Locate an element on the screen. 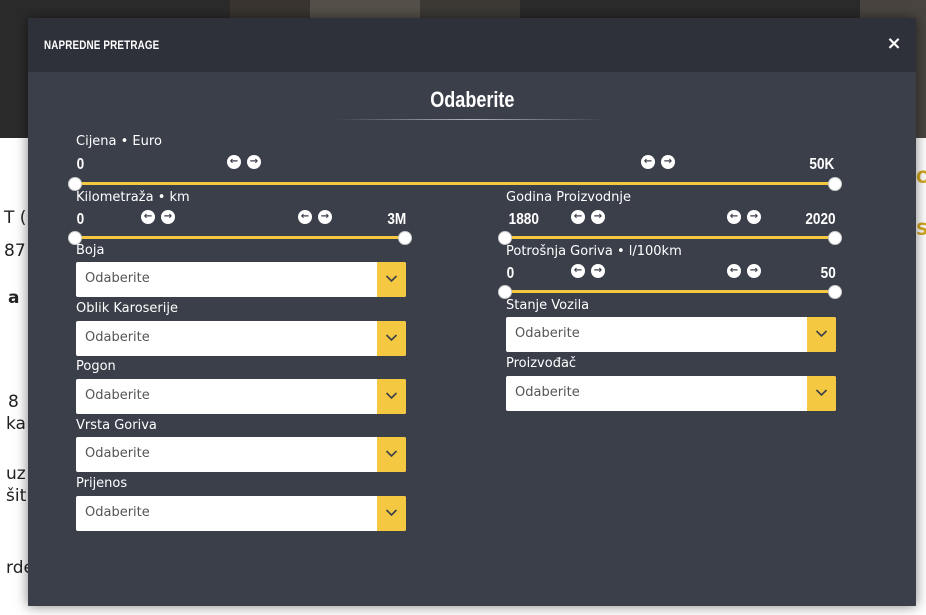 The image size is (926, 615). mileage-max-text: 3M is located at coordinates (396, 219).